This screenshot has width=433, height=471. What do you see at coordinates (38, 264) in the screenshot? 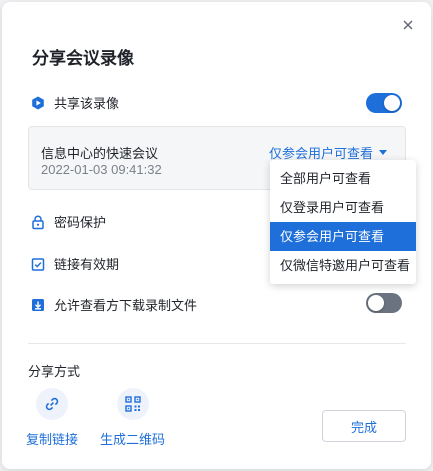
I see `calendar-check-icon` at bounding box center [38, 264].